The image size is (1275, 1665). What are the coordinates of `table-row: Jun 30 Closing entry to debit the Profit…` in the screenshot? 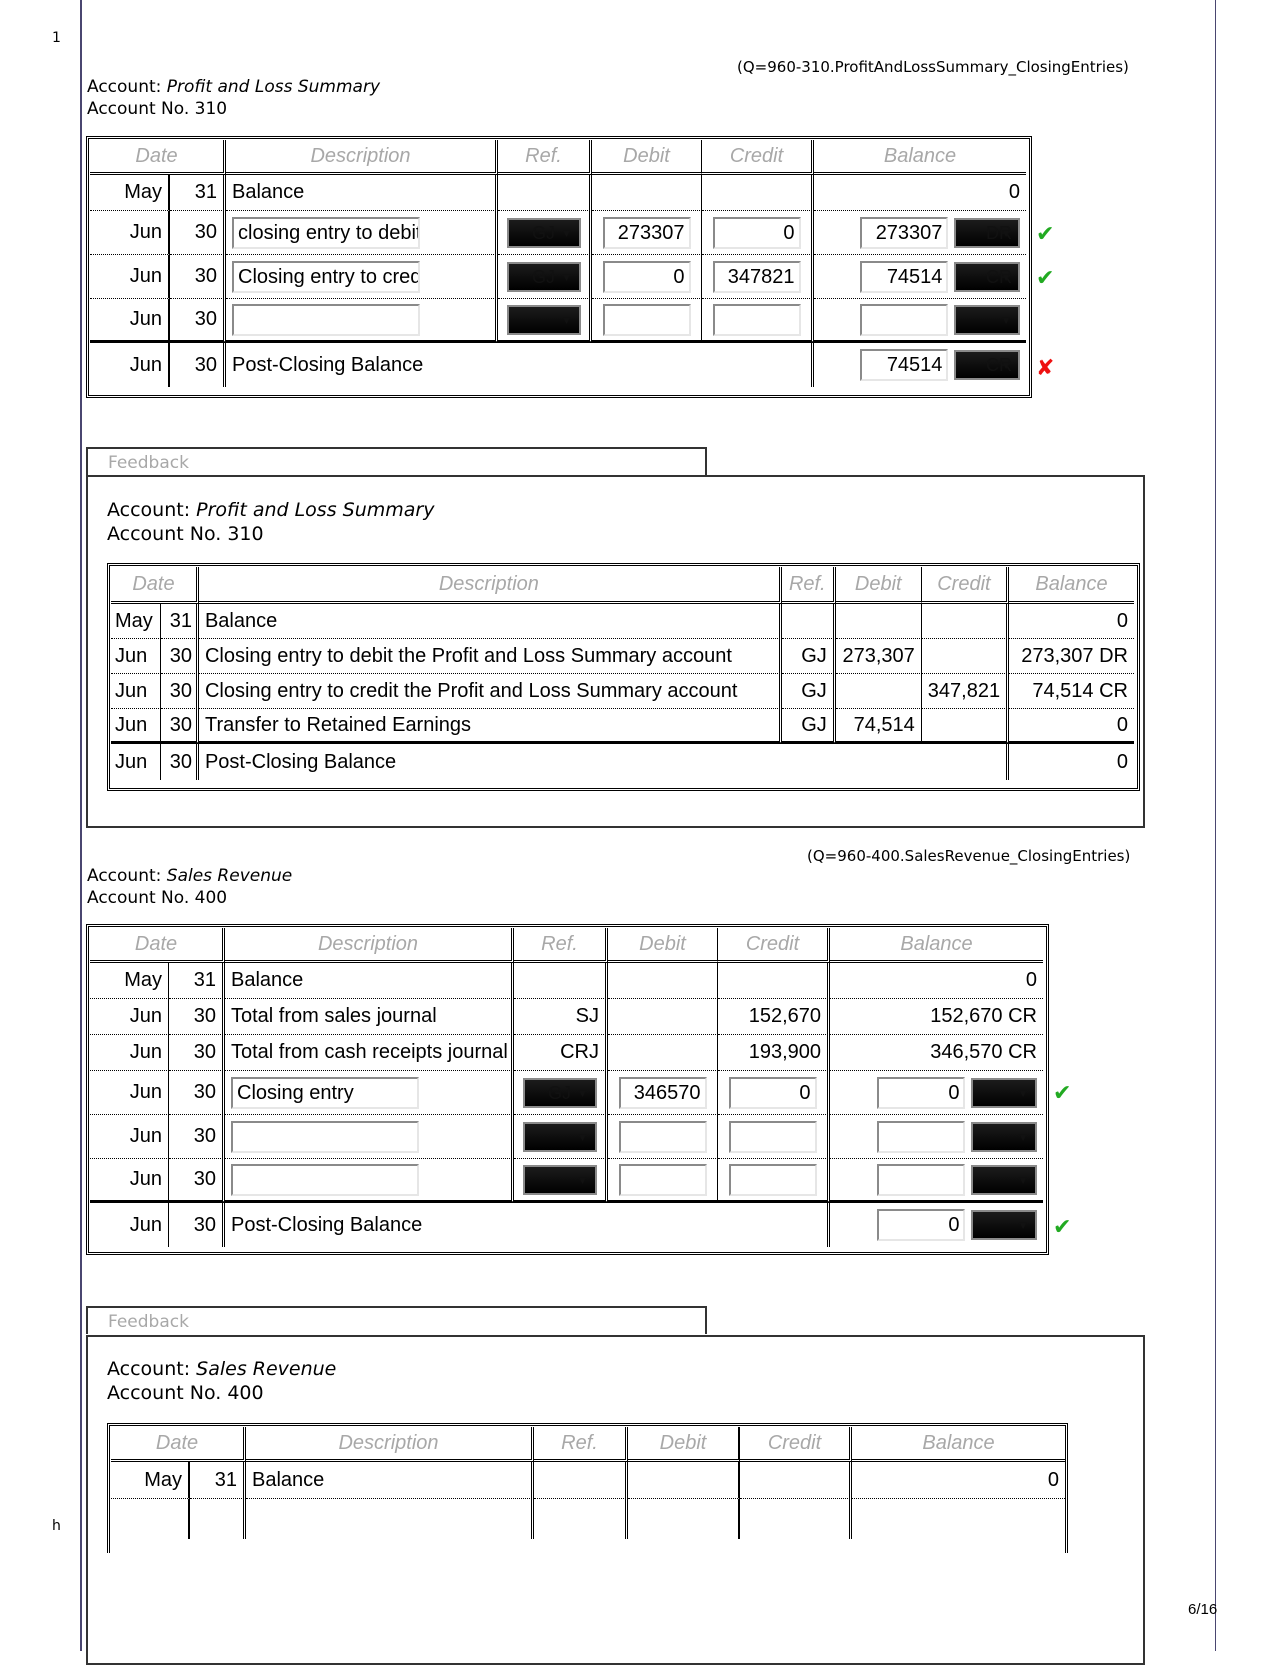 It's located at (622, 656).